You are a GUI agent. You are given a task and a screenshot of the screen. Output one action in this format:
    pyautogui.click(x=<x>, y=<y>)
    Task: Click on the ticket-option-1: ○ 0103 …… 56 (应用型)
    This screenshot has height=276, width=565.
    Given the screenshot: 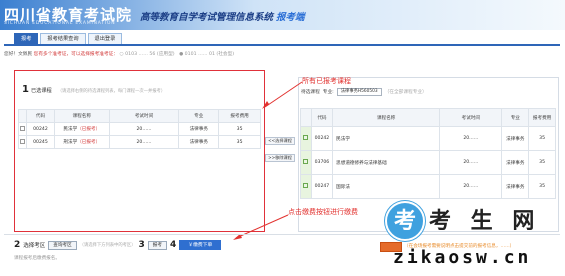 What is the action you would take?
    pyautogui.click(x=147, y=54)
    